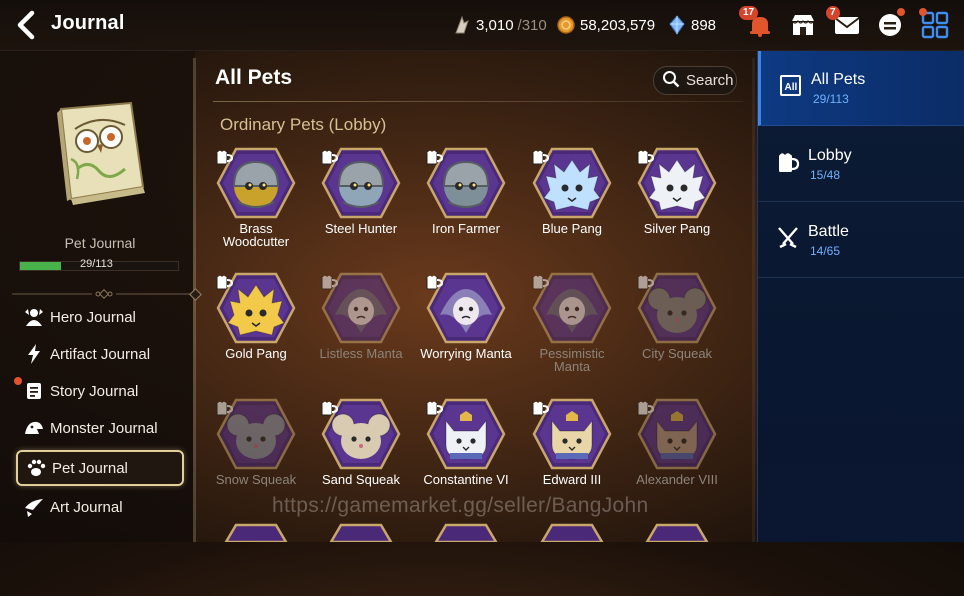 Image resolution: width=964 pixels, height=596 pixels. I want to click on pet-card: Sand Squeak, so click(361, 441).